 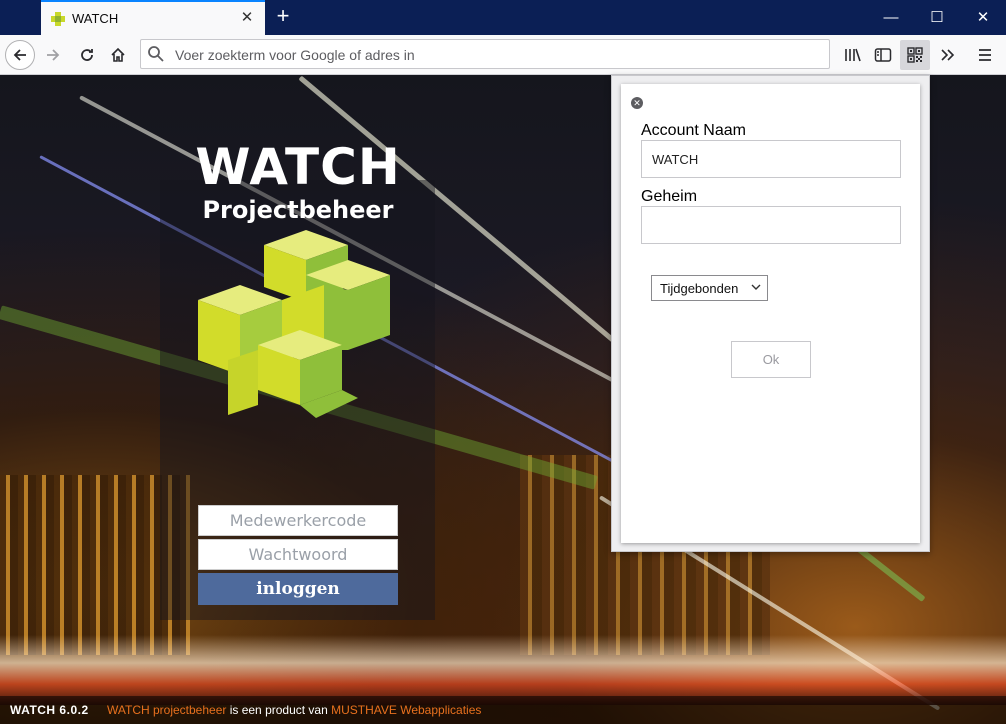 What do you see at coordinates (153, 17) in the screenshot?
I see `tab-watch: WATCH ✕` at bounding box center [153, 17].